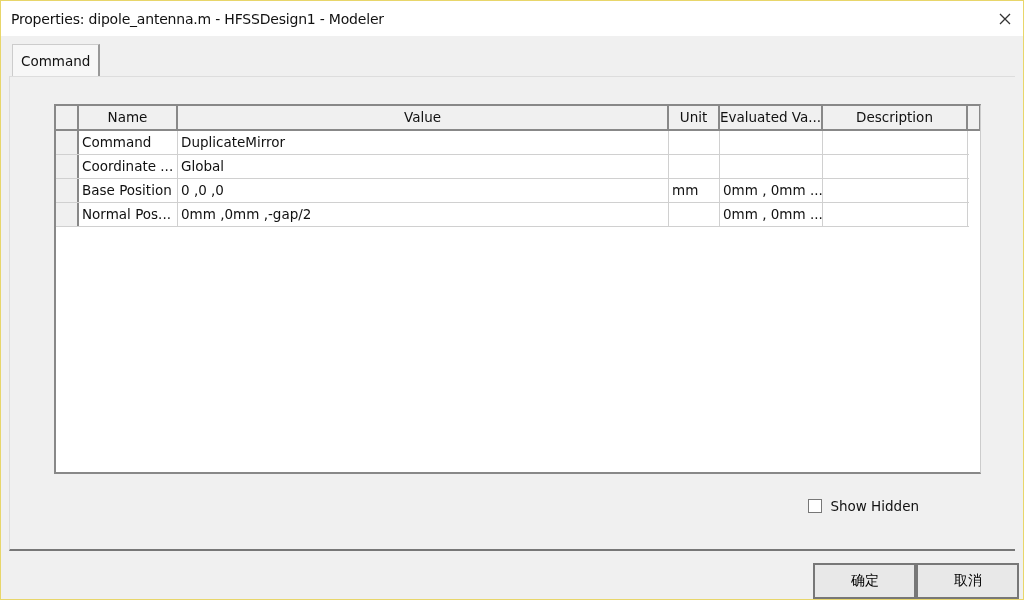 The width and height of the screenshot is (1024, 600). Describe the element at coordinates (423, 142) in the screenshot. I see `table-cell: DuplicateMirror` at that location.